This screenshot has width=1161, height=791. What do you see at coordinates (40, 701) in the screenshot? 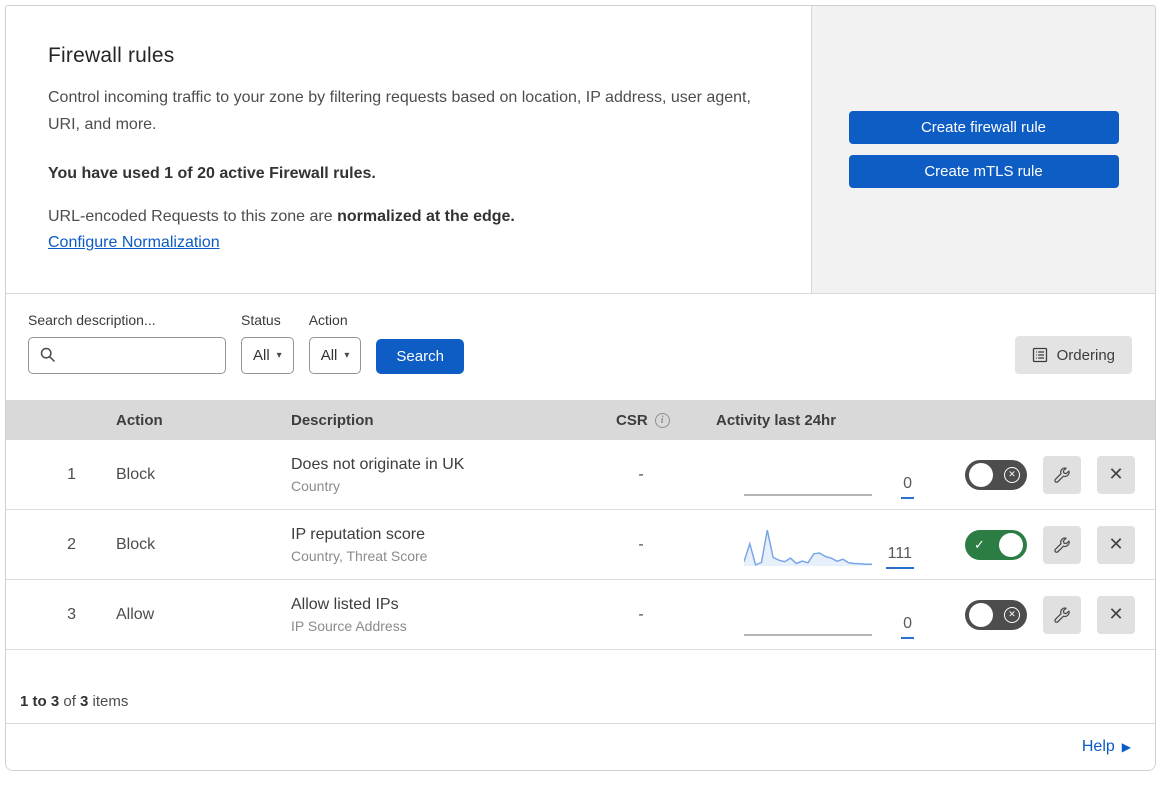
I see `items-range: 1 to 3` at bounding box center [40, 701].